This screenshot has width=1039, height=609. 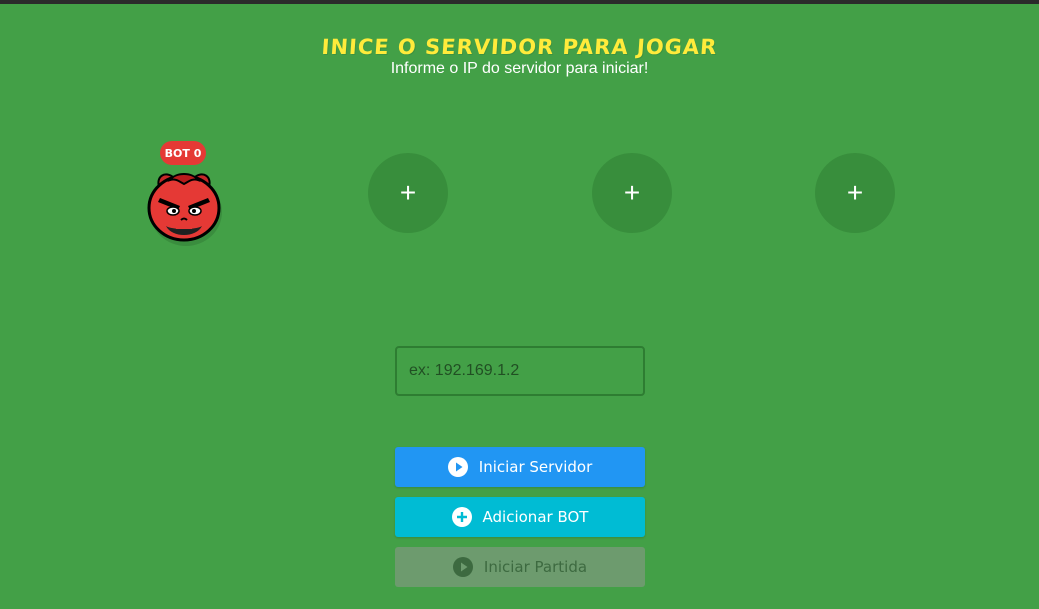 I want to click on window-top-bar, so click(x=519, y=2).